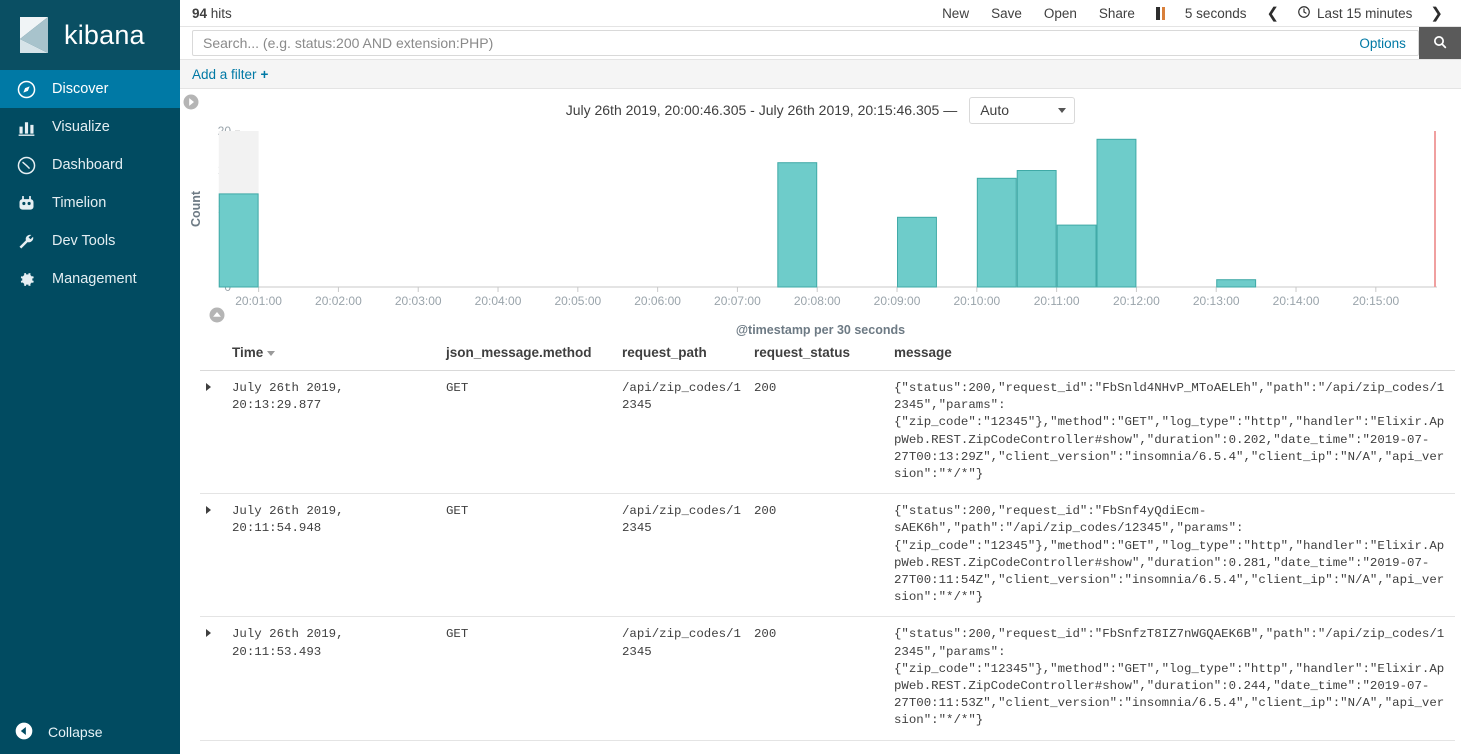 This screenshot has width=1461, height=754. Describe the element at coordinates (770, 43) in the screenshot. I see `search-input` at that location.